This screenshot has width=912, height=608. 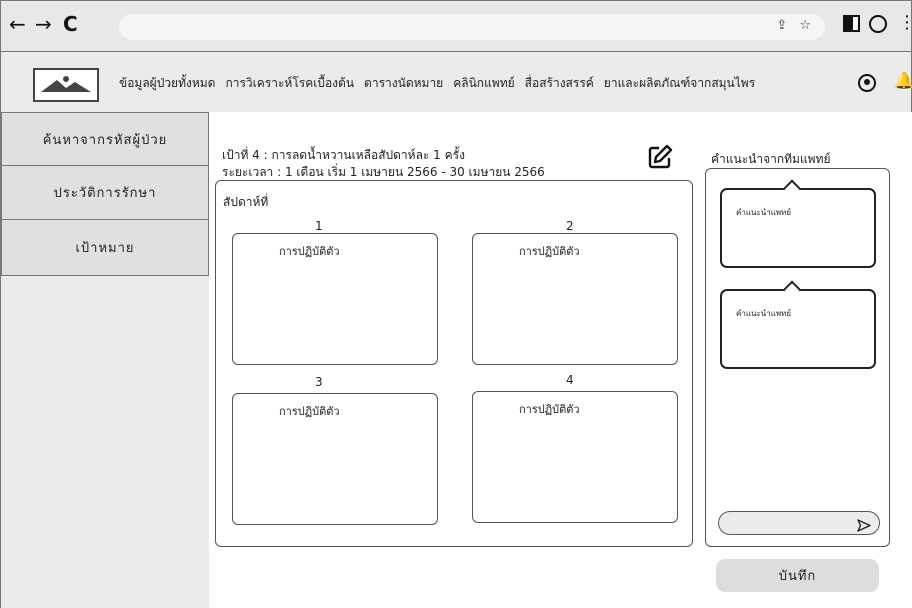 I want to click on week-card-3: การปฏิบัติตัว, so click(x=335, y=459).